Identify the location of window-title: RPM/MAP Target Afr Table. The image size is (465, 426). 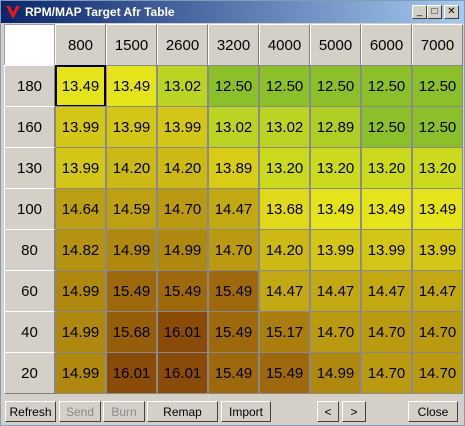
(100, 12).